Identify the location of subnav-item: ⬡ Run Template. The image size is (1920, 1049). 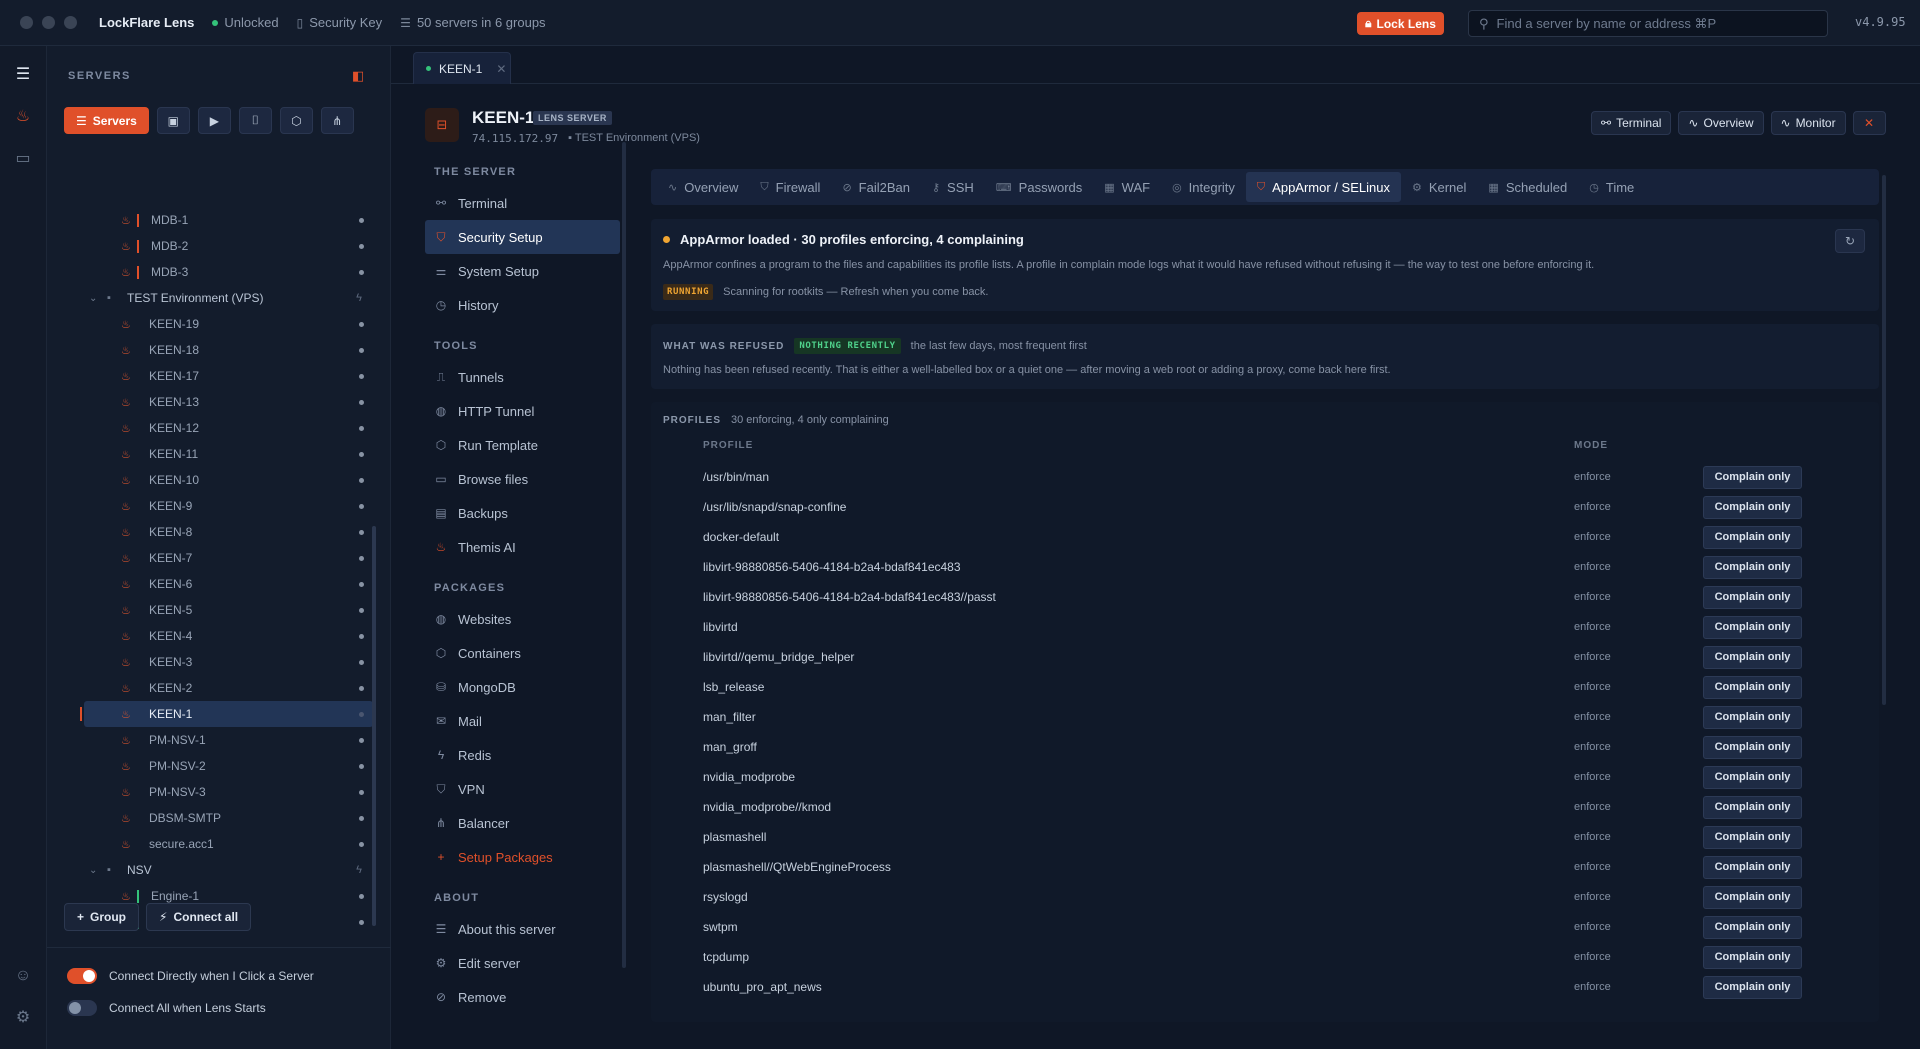
(522, 445).